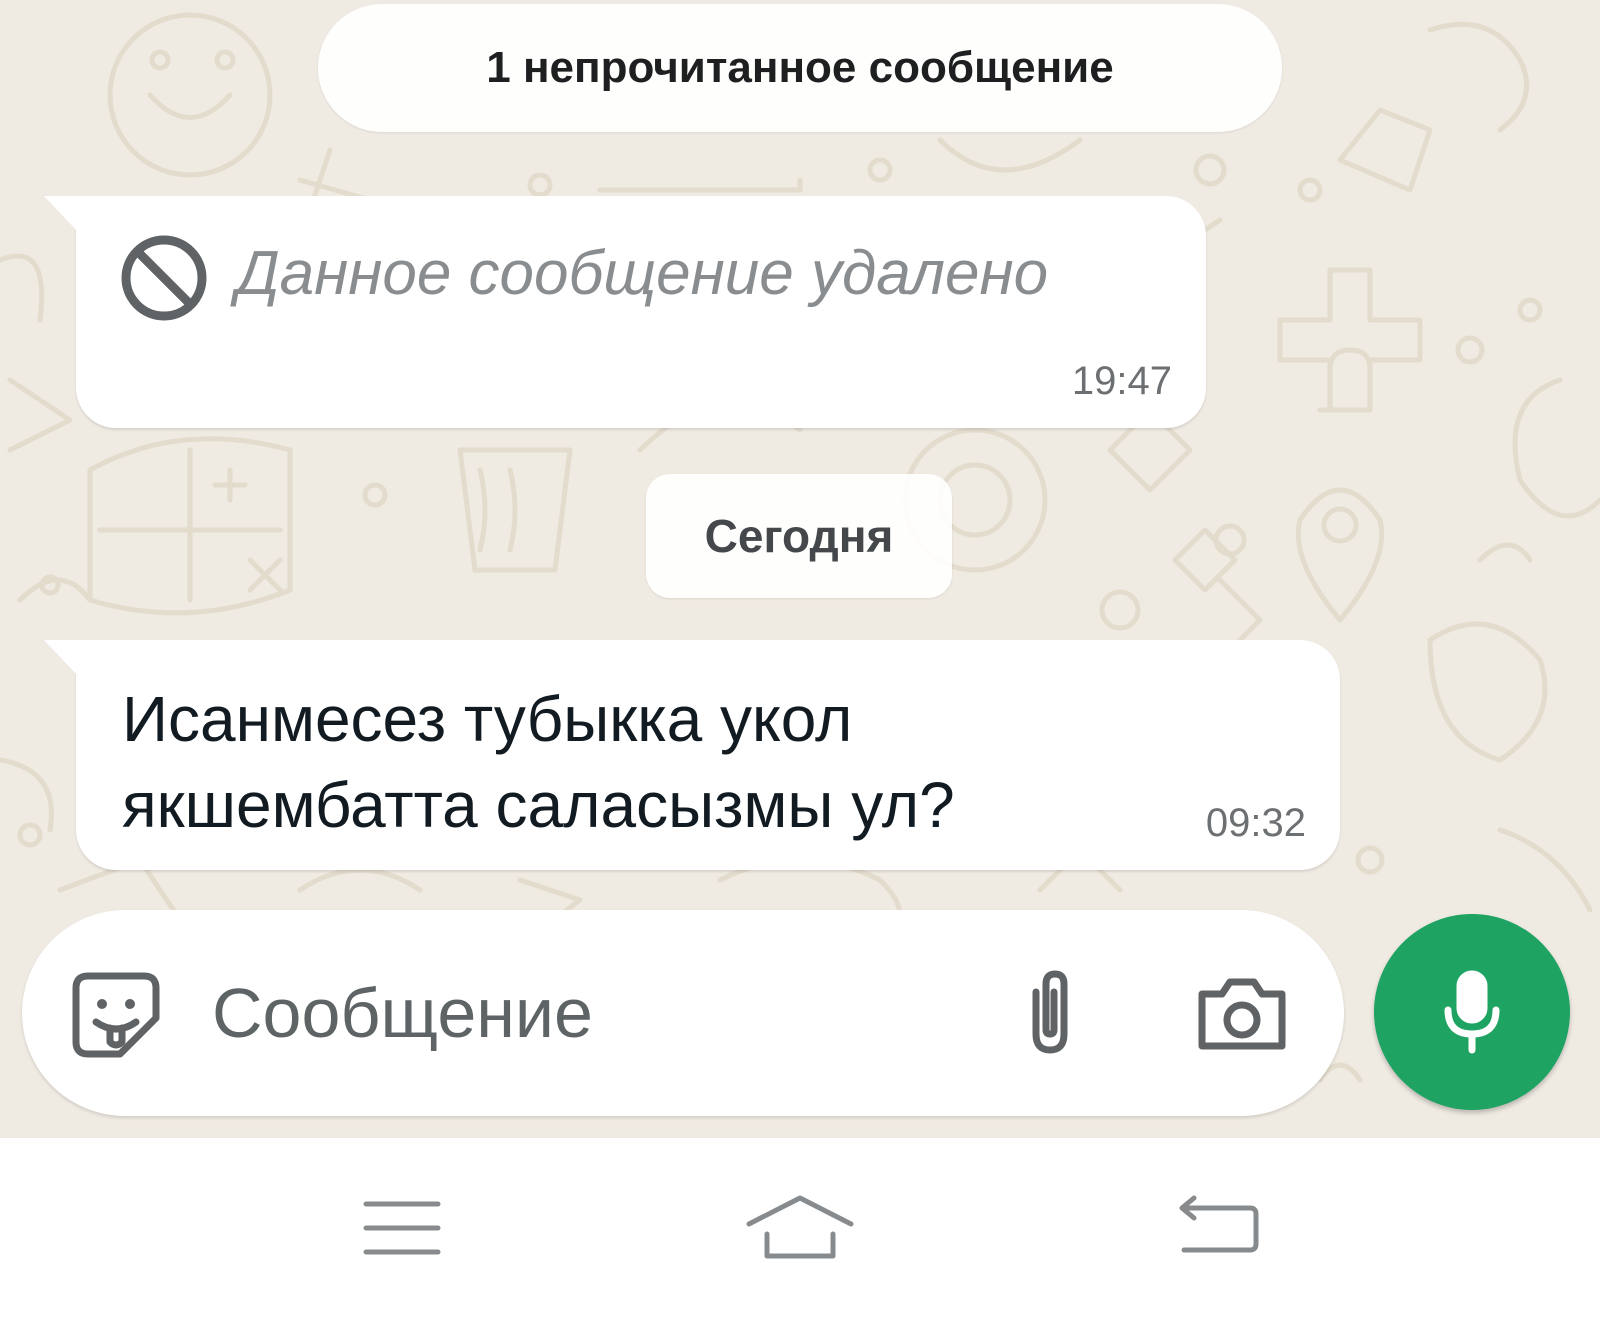 This screenshot has width=1600, height=1324. What do you see at coordinates (1050, 1014) in the screenshot?
I see `paperclip-icon` at bounding box center [1050, 1014].